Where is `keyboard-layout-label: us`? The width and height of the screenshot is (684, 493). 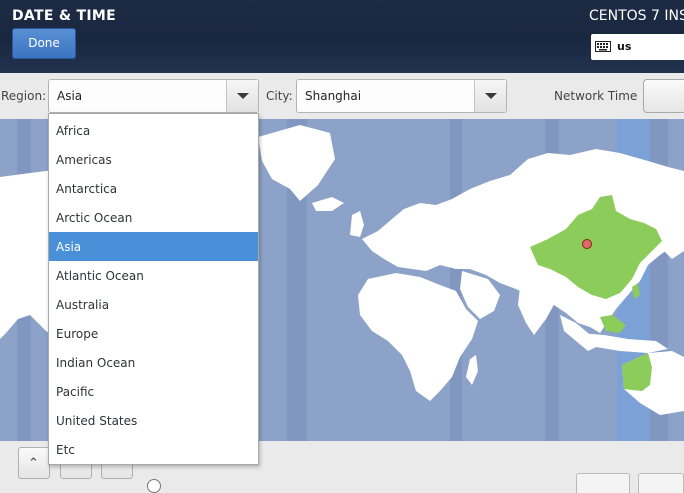
keyboard-layout-label: us is located at coordinates (624, 46).